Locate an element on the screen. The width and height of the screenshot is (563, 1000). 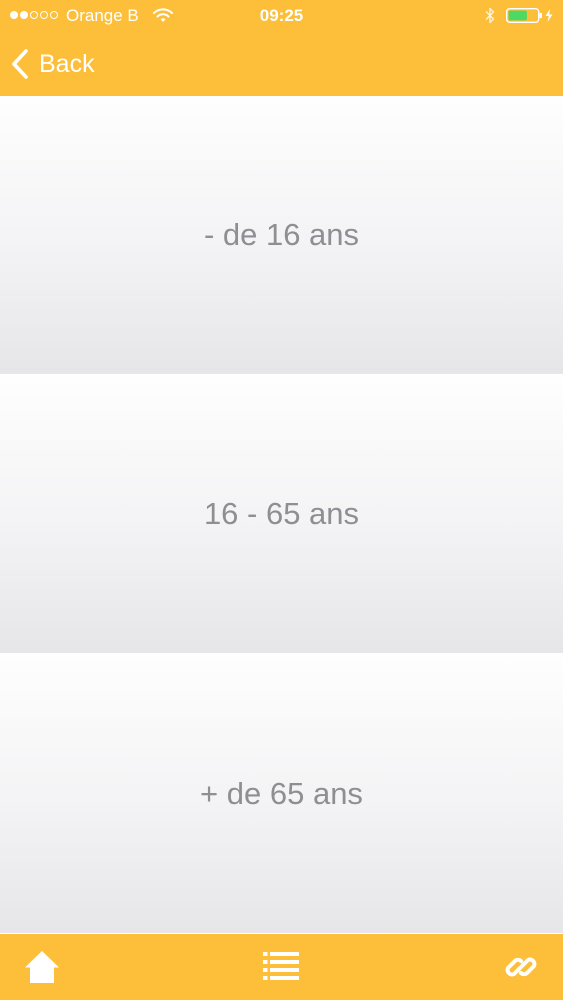
option-label: 16 - 65 ans is located at coordinates (281, 513).